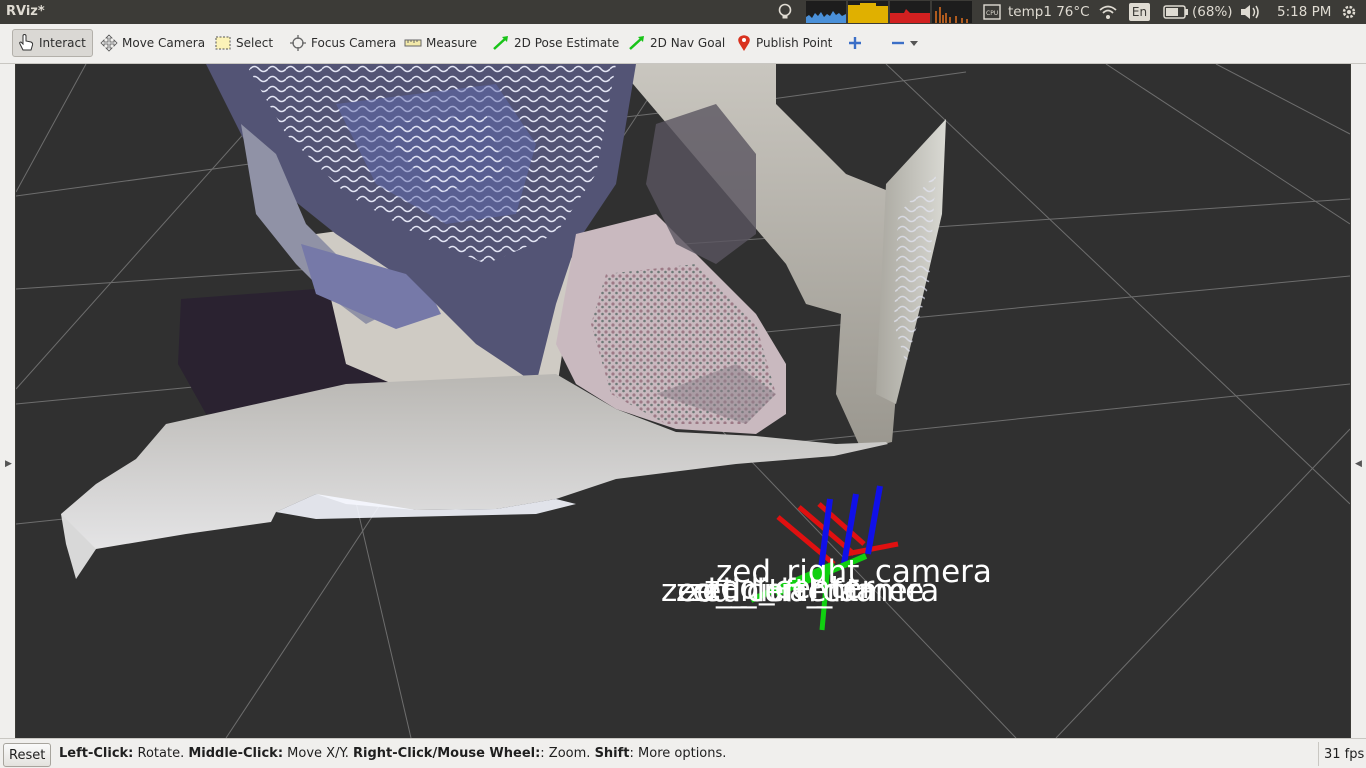 This screenshot has width=1366, height=768. I want to click on hint-text: Rotate., so click(161, 753).